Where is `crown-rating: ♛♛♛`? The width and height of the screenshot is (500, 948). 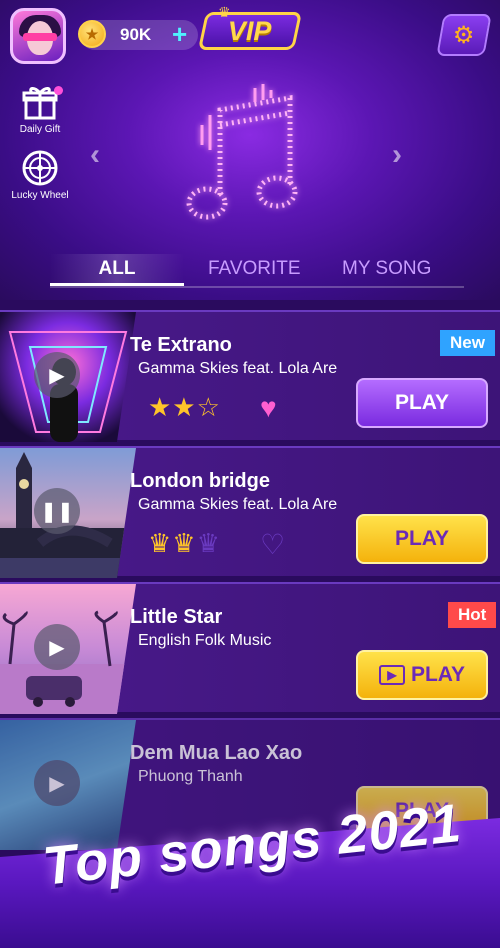 crown-rating: ♛♛♛ is located at coordinates (184, 543).